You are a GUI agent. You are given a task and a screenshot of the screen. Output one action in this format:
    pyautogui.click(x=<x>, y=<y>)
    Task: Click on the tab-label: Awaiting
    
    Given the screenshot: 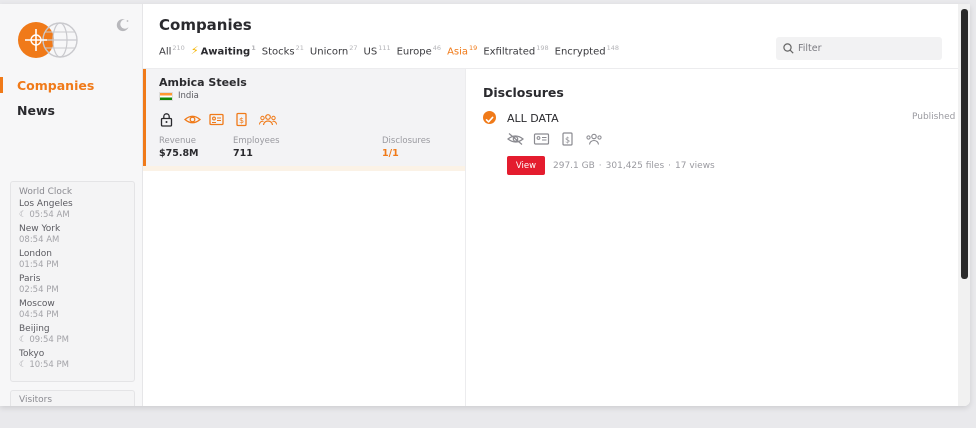 What is the action you would take?
    pyautogui.click(x=225, y=52)
    